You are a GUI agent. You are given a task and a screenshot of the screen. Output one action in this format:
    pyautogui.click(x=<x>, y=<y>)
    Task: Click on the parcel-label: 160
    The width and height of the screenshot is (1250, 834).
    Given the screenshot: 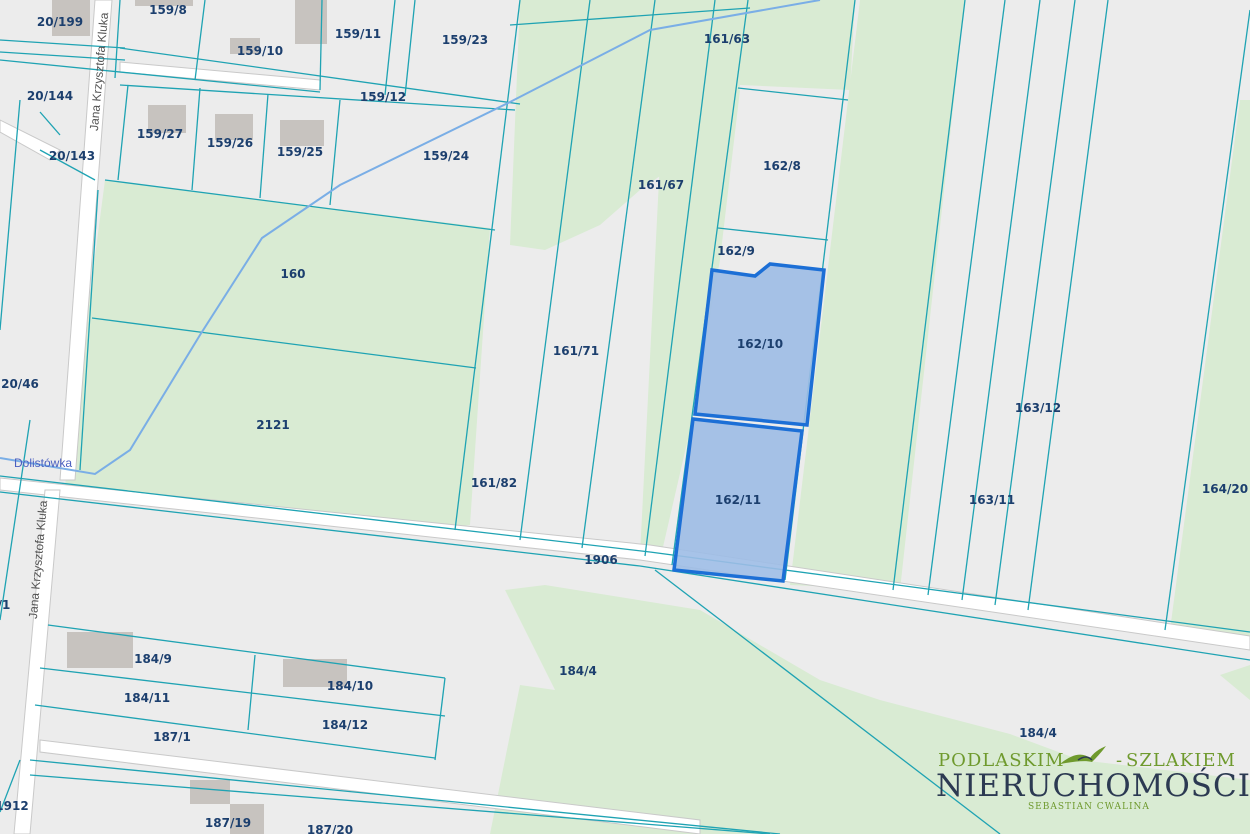 What is the action you would take?
    pyautogui.click(x=292, y=274)
    